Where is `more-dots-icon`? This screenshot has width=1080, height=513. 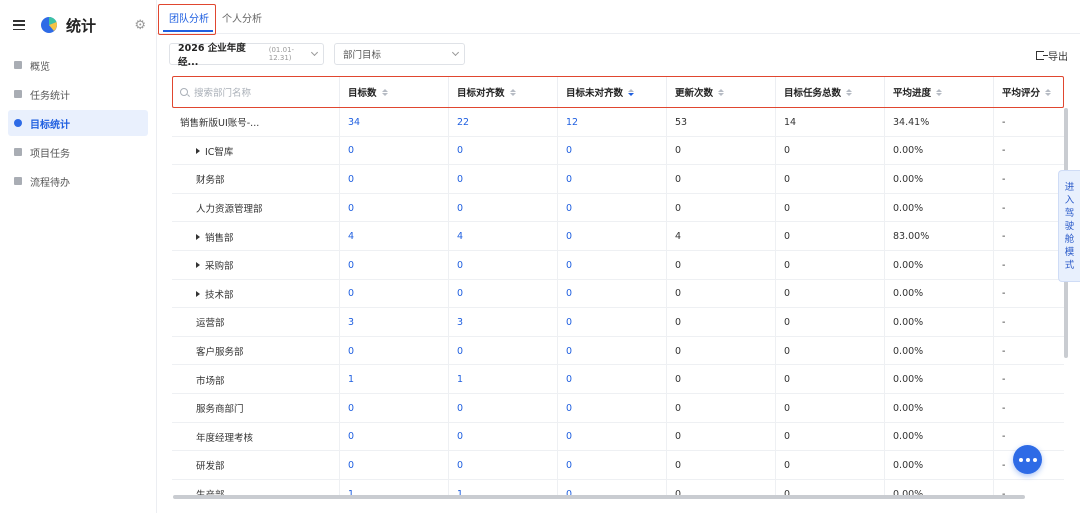
more-dots-icon is located at coordinates (1027, 459).